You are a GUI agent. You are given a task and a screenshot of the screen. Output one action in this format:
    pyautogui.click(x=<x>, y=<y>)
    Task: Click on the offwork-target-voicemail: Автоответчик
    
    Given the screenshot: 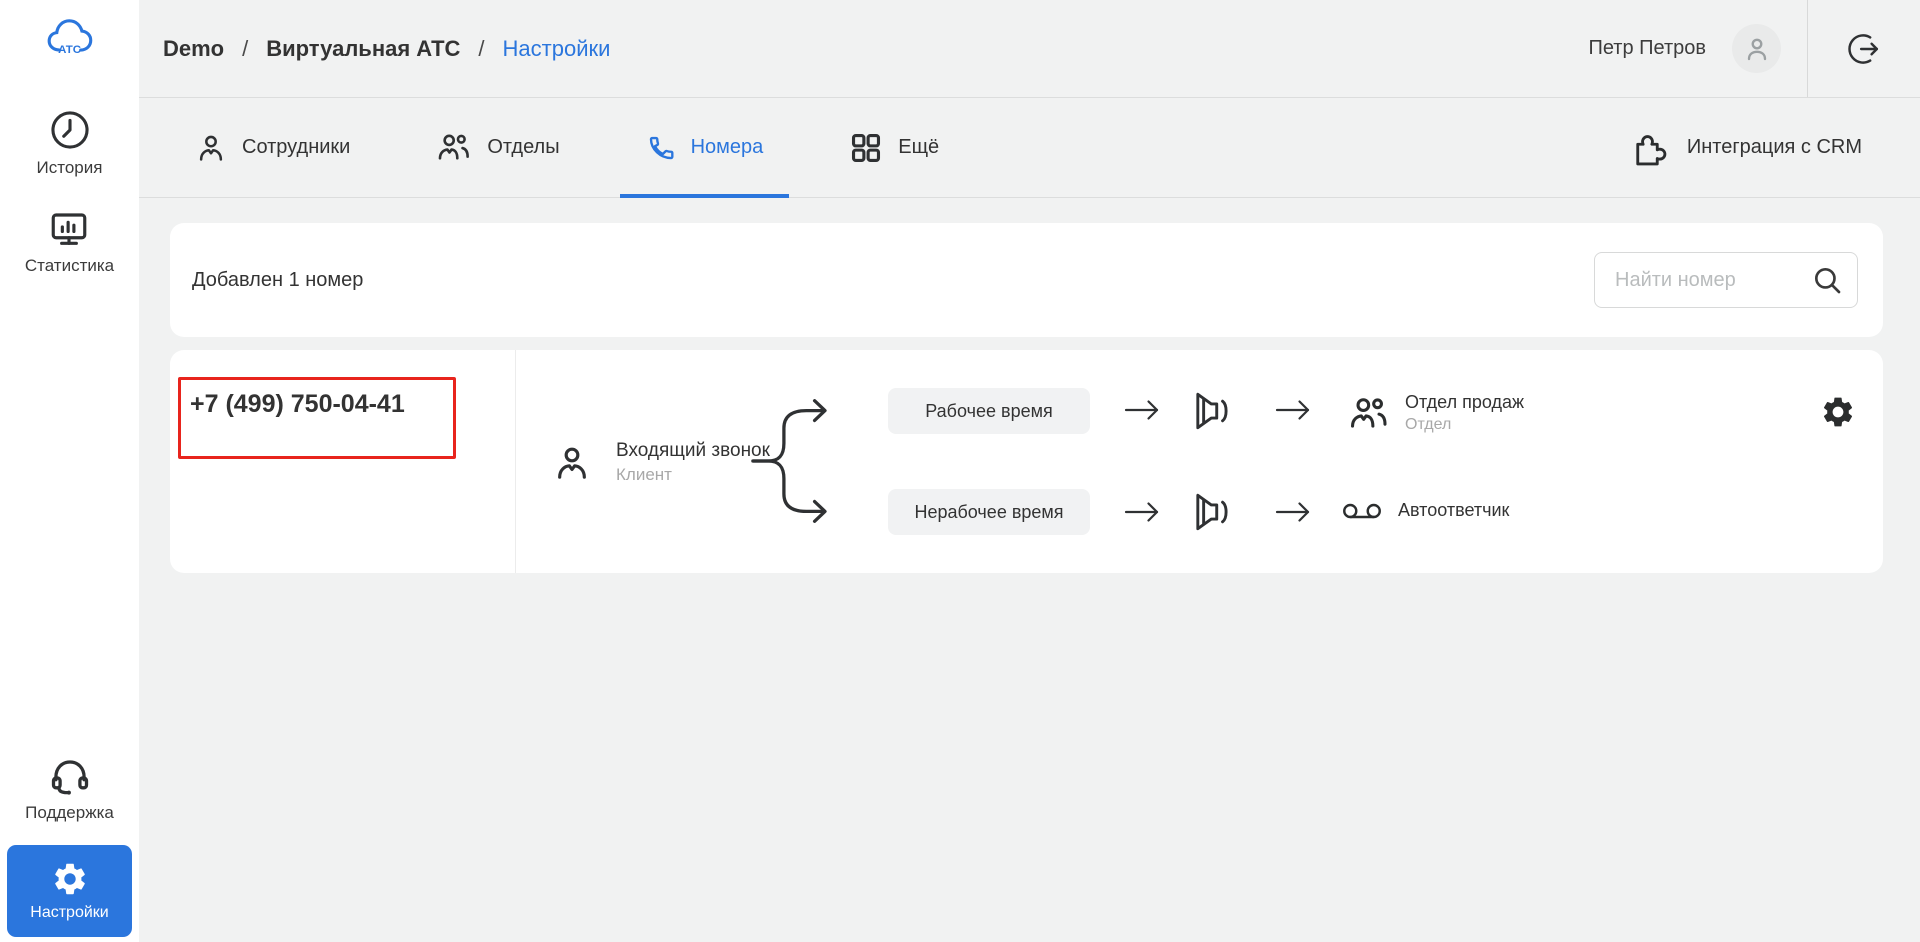 What is the action you would take?
    pyautogui.click(x=1425, y=510)
    